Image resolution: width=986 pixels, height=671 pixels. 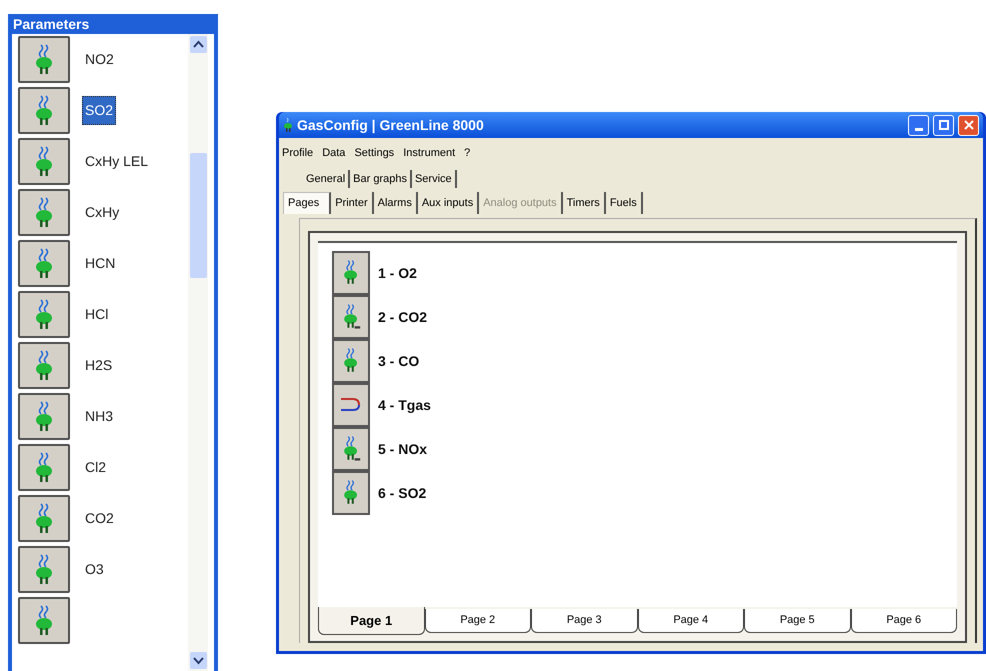 What do you see at coordinates (918, 125) in the screenshot?
I see `minimize-button` at bounding box center [918, 125].